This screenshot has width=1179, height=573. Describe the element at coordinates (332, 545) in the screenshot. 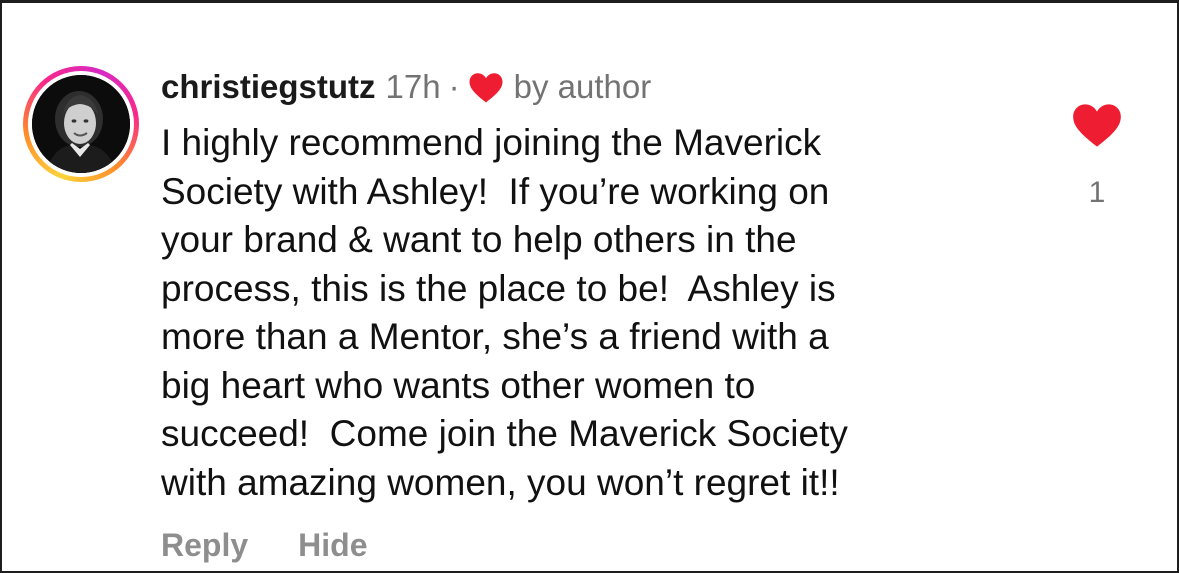

I see `hide-button: Hide` at that location.